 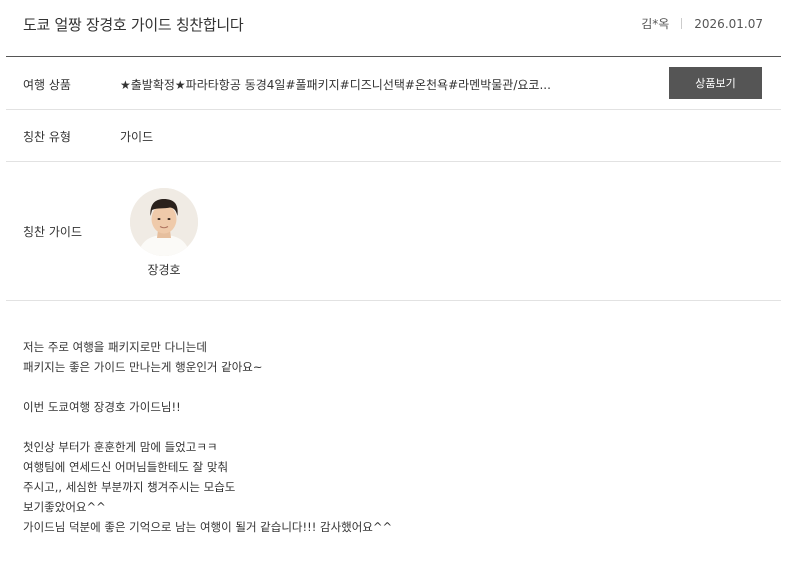 I want to click on review-header: 도쿄 얼짱 장경호 가이드 칭찬합니다 김*옥 2026.01.07, so click(x=393, y=28).